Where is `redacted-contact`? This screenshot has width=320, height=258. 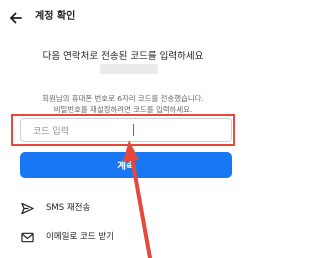
redacted-contact is located at coordinates (129, 69).